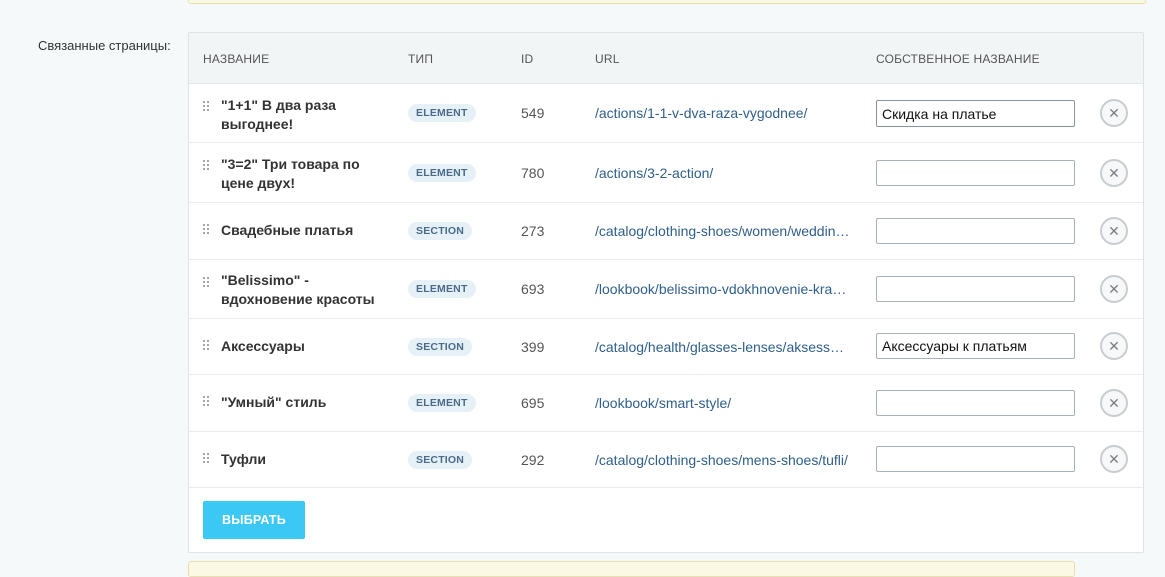 The width and height of the screenshot is (1165, 577). What do you see at coordinates (631, 569) in the screenshot?
I see `bottom-notice-strip` at bounding box center [631, 569].